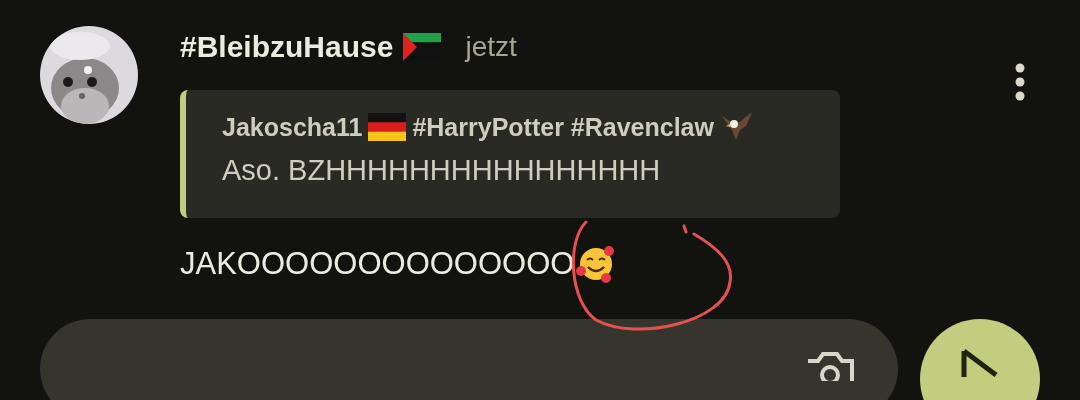  Describe the element at coordinates (491, 47) in the screenshot. I see `timestamp: jetzt` at that location.